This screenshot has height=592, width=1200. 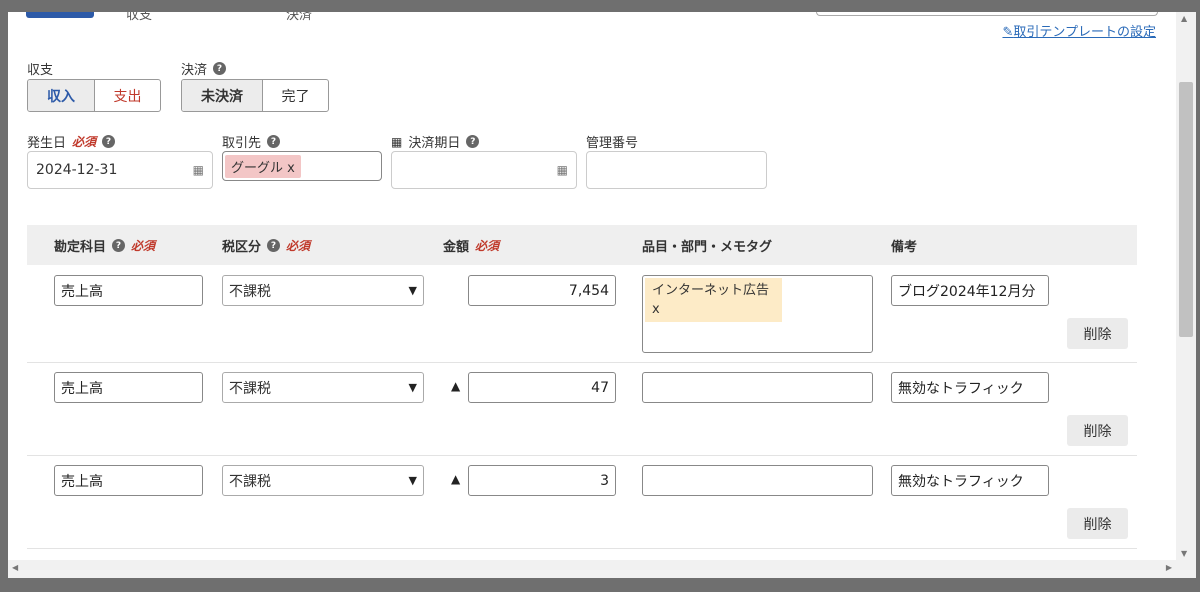 What do you see at coordinates (592, 569) in the screenshot?
I see `horizontal-scrollbar: ◀ ▶` at bounding box center [592, 569].